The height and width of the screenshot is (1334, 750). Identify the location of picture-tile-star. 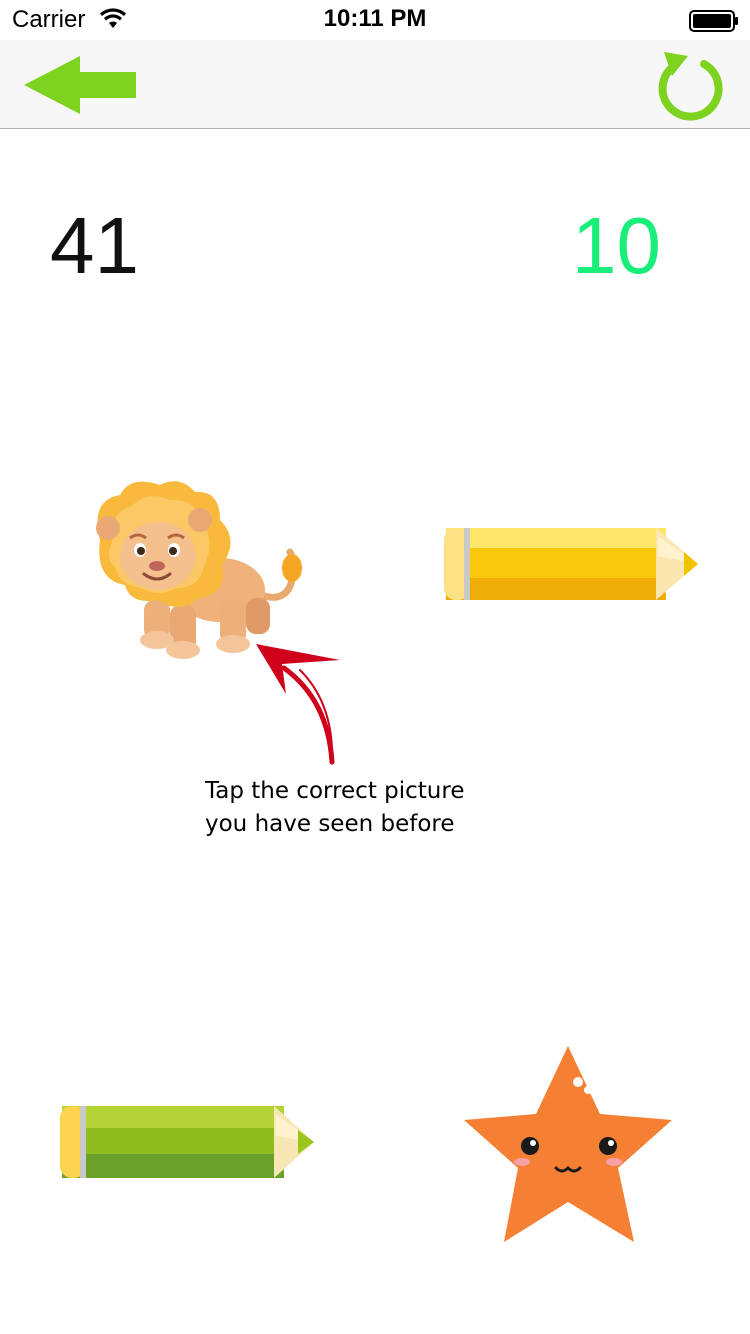
(568, 1145).